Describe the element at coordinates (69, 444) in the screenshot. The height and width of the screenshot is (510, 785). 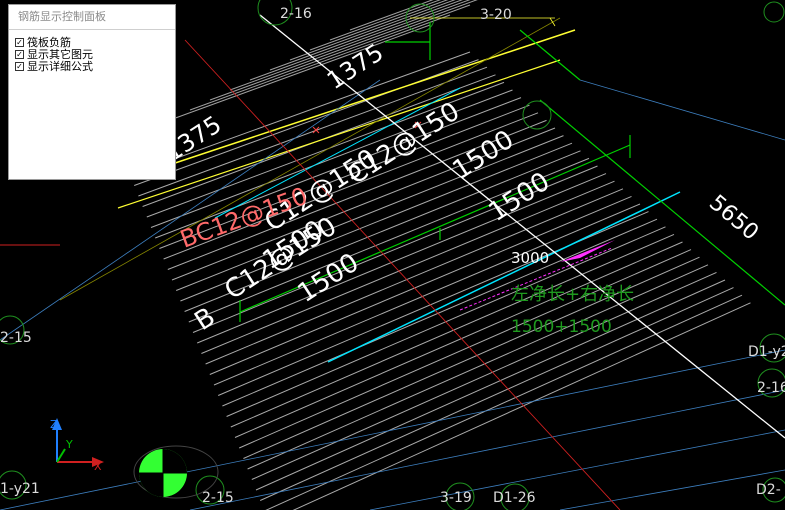
I see `ucs-y-label: Y` at that location.